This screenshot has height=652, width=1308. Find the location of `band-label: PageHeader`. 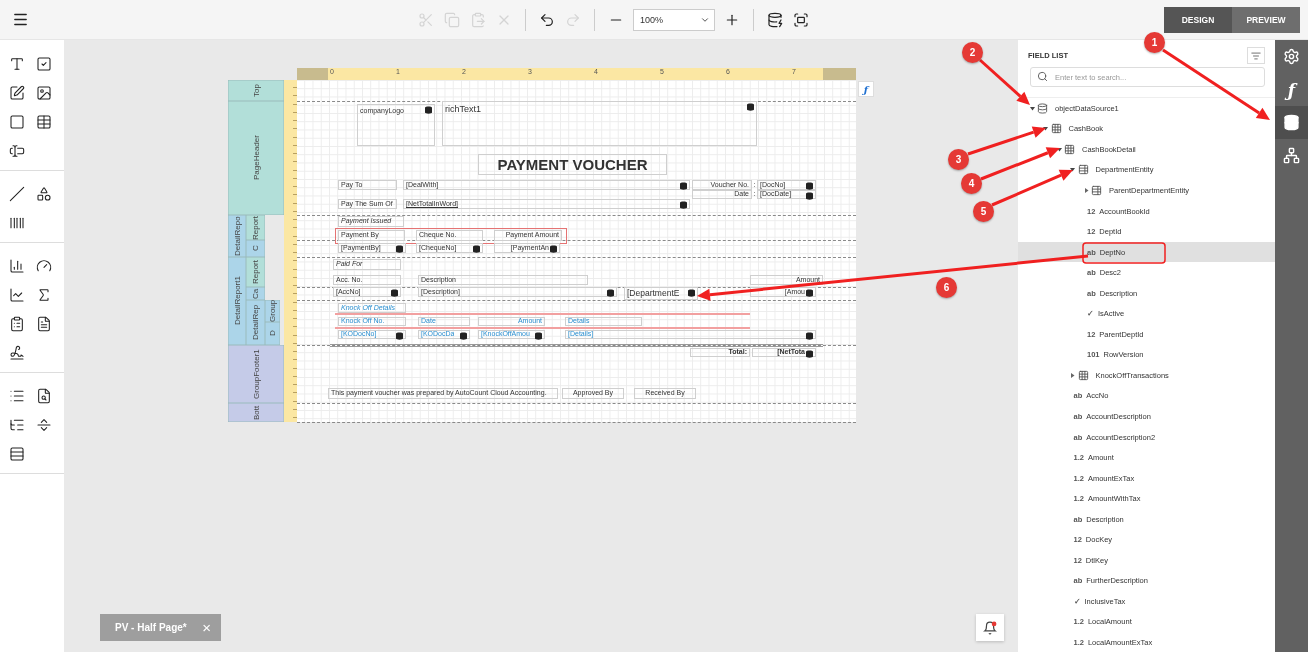

band-label: PageHeader is located at coordinates (256, 158).